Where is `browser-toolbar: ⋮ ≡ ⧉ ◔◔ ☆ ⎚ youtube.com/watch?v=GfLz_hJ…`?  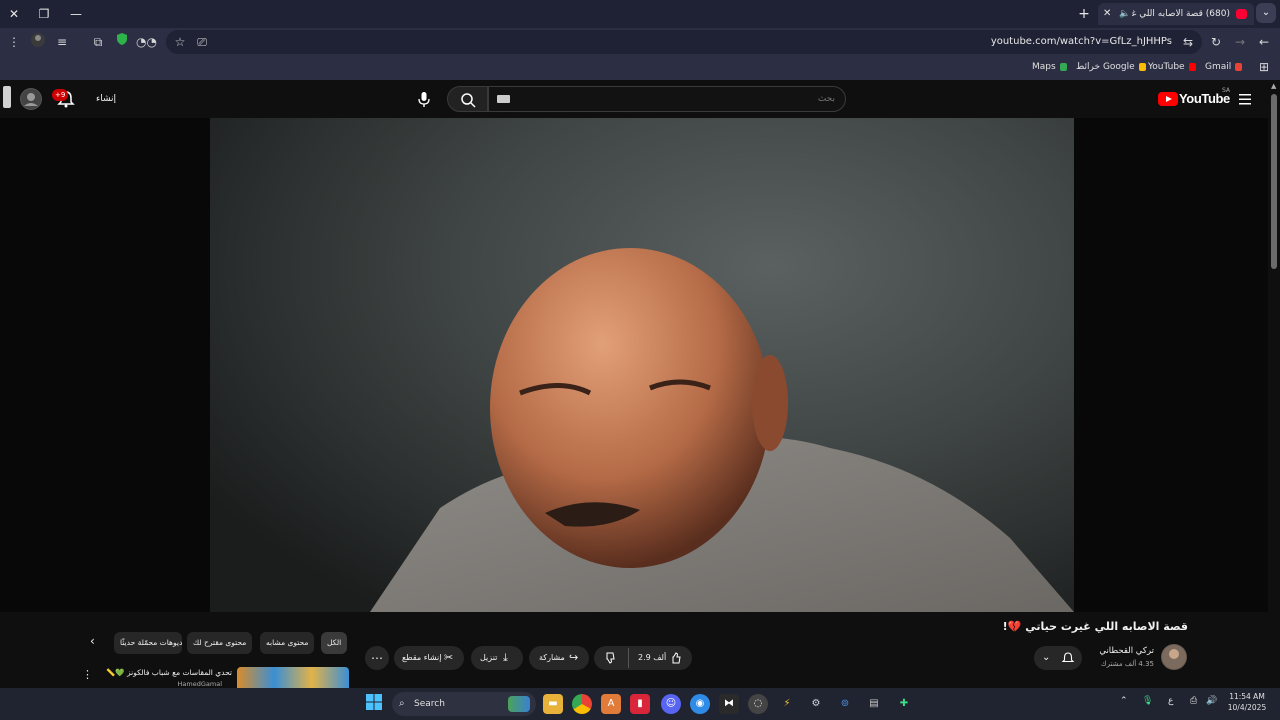
browser-toolbar: ⋮ ≡ ⧉ ◔◔ ☆ ⎚ youtube.com/watch?v=GfLz_hJ… is located at coordinates (640, 42).